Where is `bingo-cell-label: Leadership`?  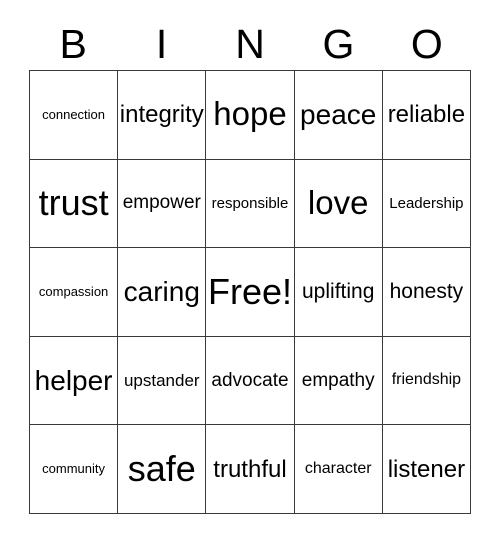 bingo-cell-label: Leadership is located at coordinates (426, 203).